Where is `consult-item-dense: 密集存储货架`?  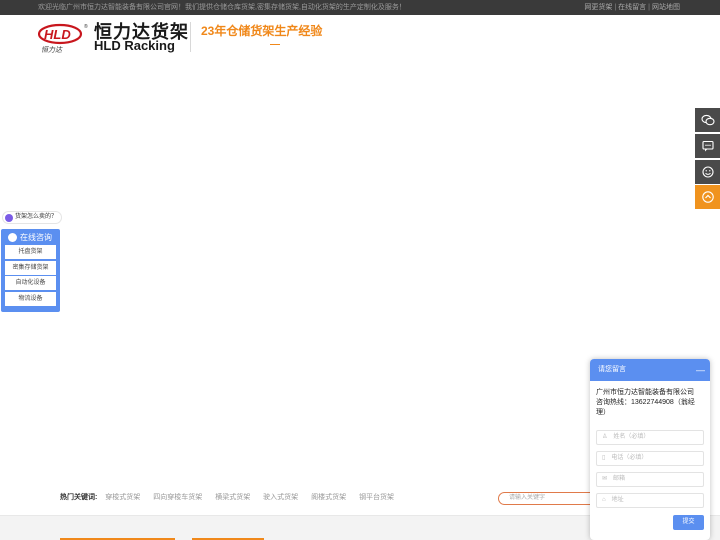 consult-item-dense: 密集存储货架 is located at coordinates (30, 267).